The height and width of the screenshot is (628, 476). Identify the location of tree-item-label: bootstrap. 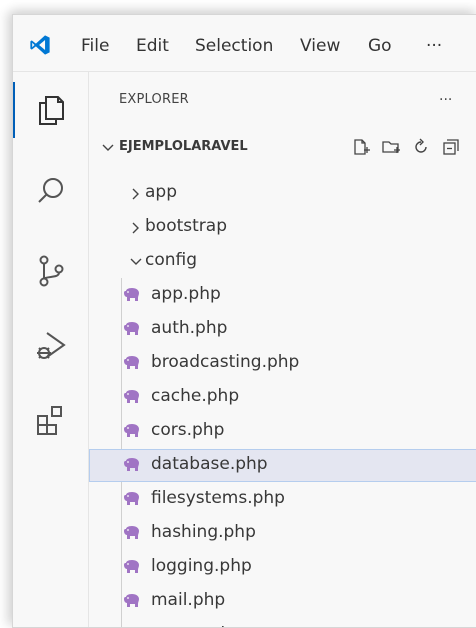
(186, 226).